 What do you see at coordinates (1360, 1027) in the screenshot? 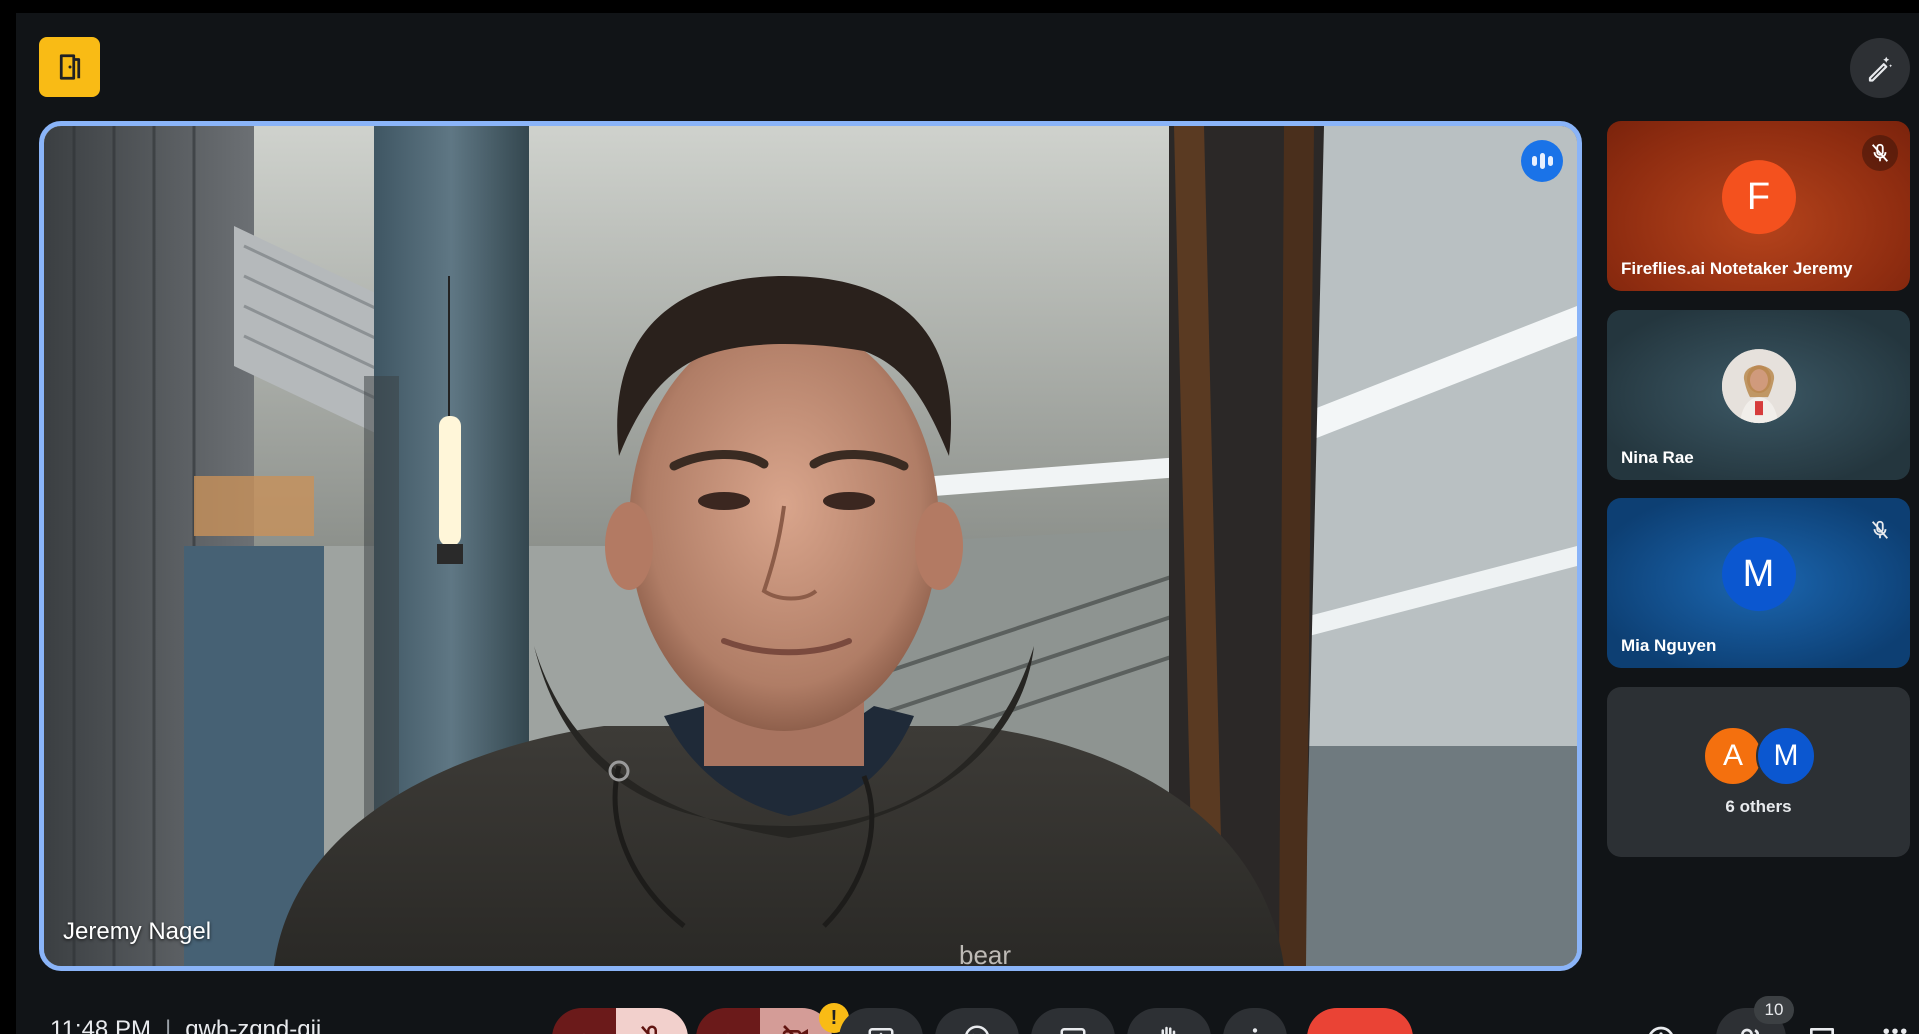
I see `hang-up-icon` at bounding box center [1360, 1027].